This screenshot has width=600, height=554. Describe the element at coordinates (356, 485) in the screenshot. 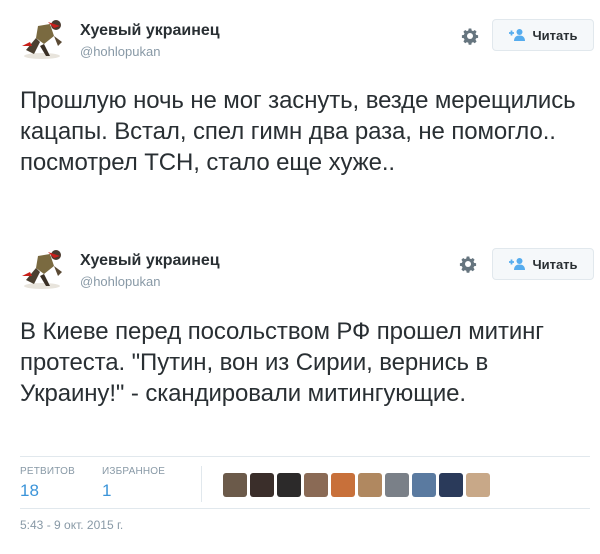

I see `favoriters-avatars` at that location.